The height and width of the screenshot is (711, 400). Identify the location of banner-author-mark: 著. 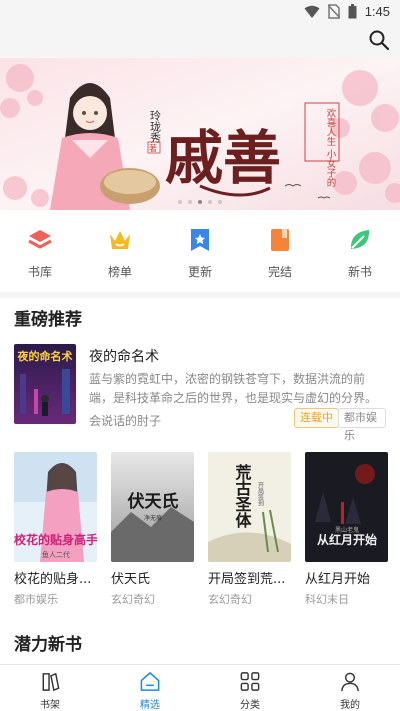
(153, 148).